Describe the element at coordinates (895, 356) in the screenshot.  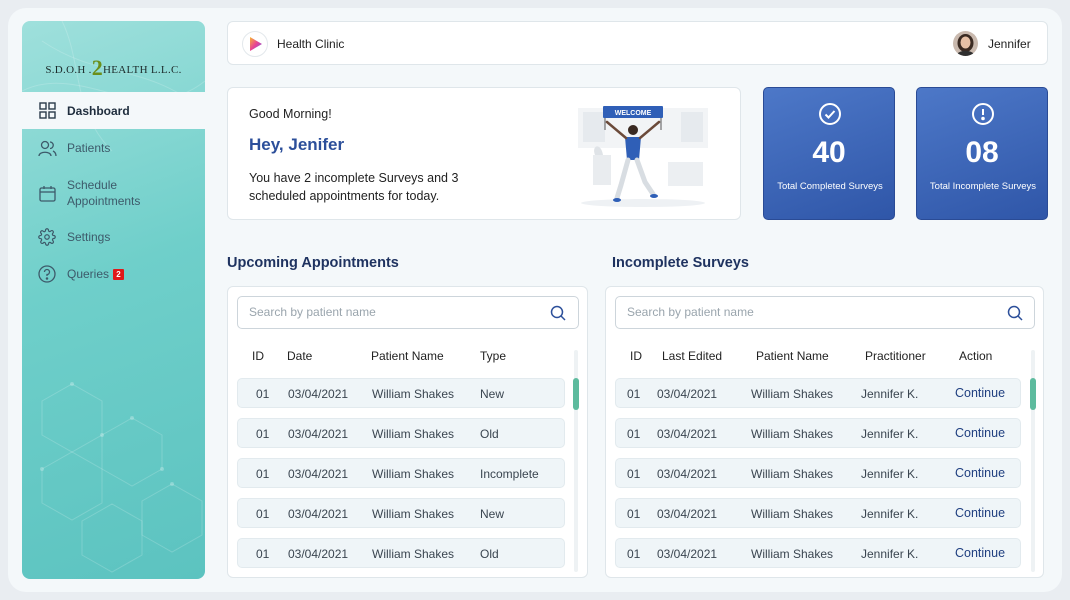
I see `column-header-practitioner: Practitioner` at that location.